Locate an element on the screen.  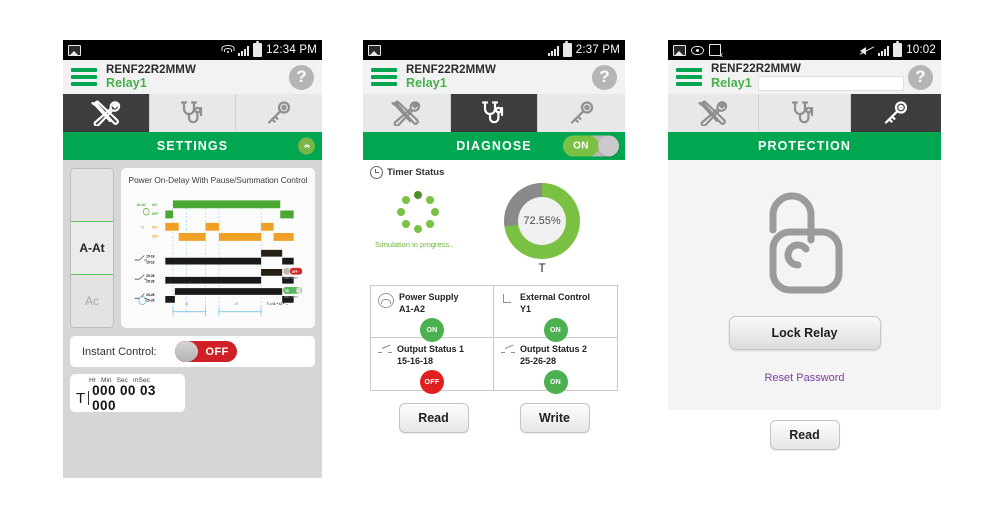
mode-blank-top is located at coordinates (92, 195).